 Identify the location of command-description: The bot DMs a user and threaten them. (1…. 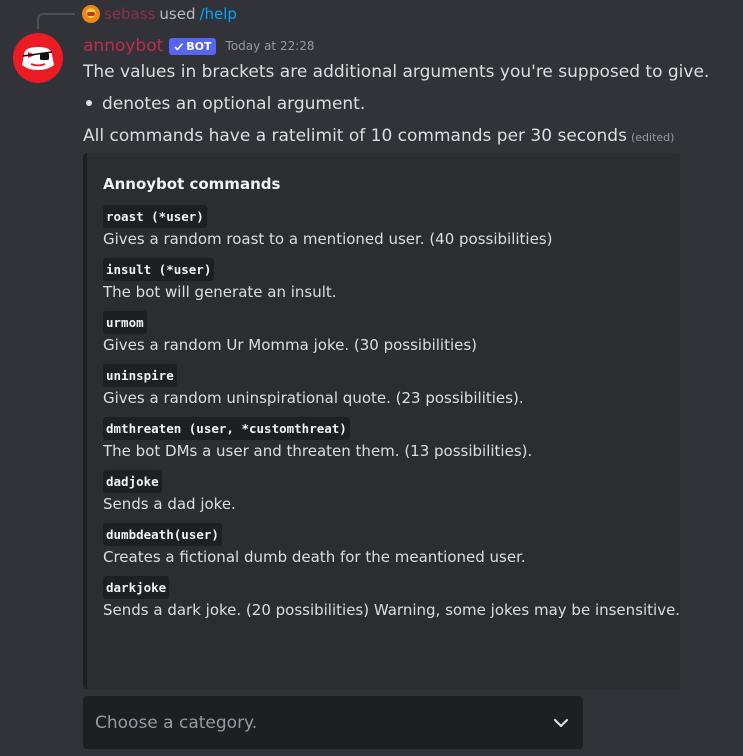
(318, 451).